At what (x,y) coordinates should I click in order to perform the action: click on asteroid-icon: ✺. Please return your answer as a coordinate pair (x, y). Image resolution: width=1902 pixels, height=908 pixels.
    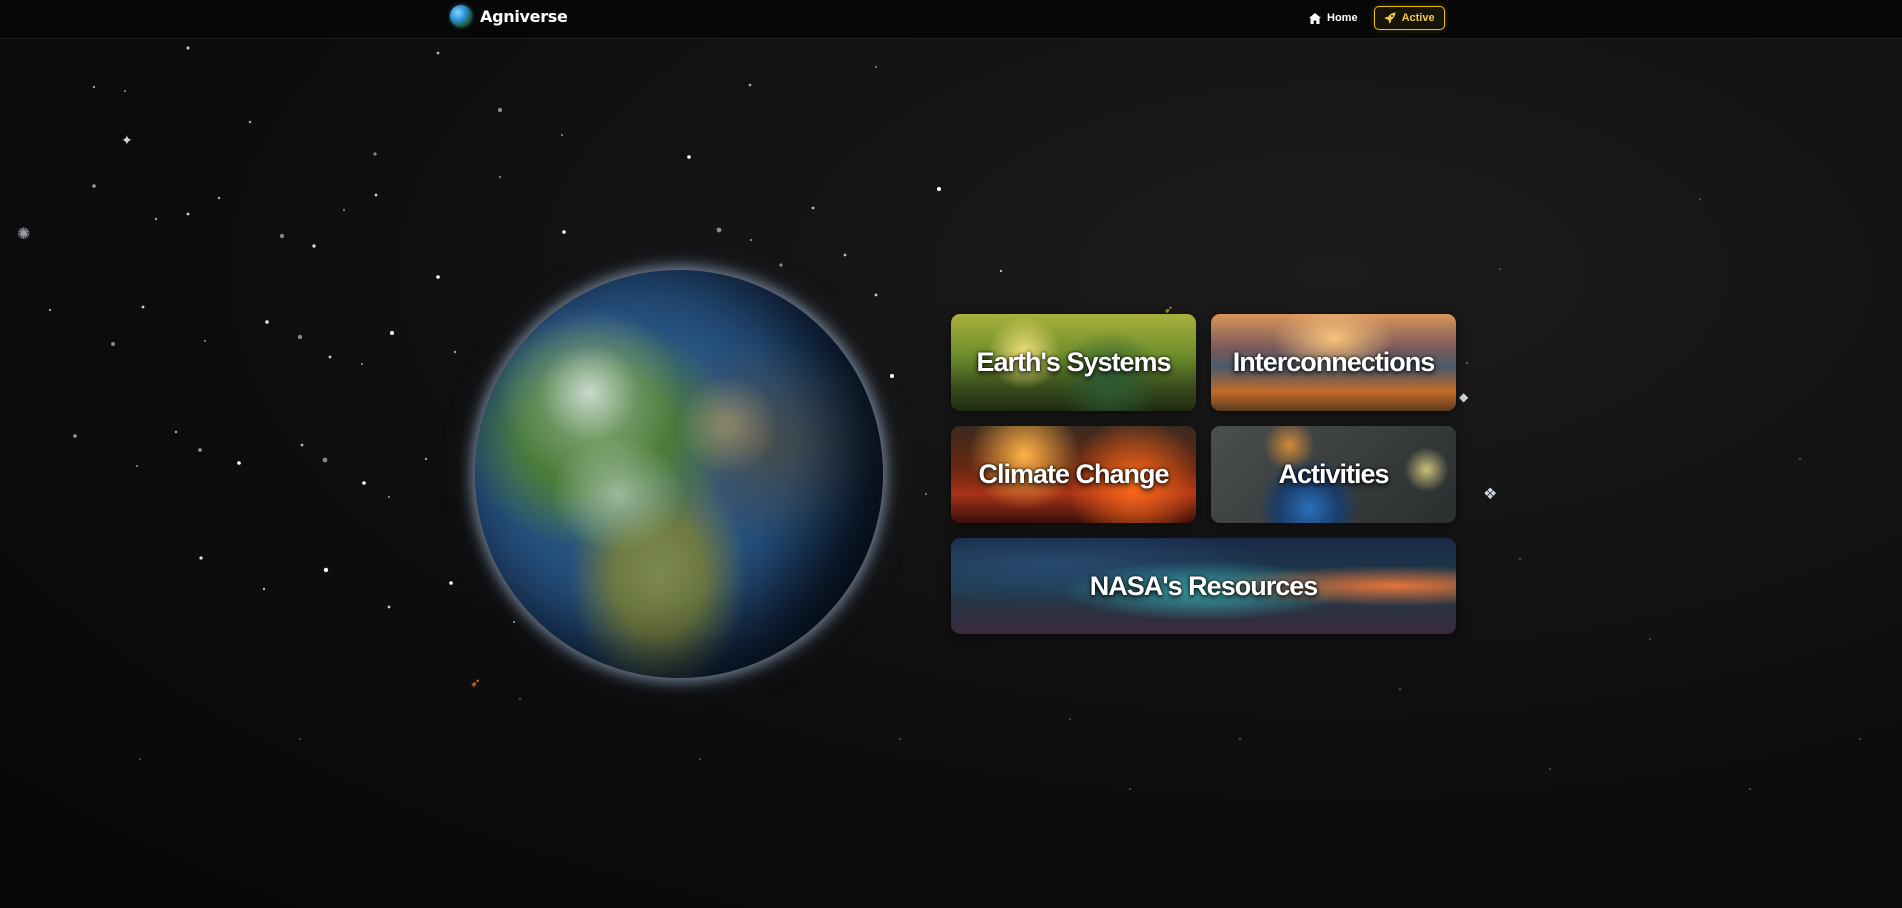
    Looking at the image, I should click on (24, 234).